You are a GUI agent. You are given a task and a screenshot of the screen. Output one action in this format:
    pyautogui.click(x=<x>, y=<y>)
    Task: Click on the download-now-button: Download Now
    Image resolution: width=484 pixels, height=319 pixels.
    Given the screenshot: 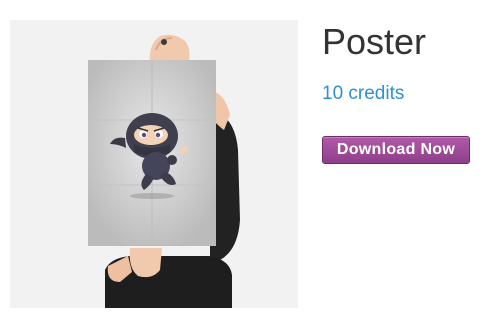 What is the action you would take?
    pyautogui.click(x=396, y=150)
    